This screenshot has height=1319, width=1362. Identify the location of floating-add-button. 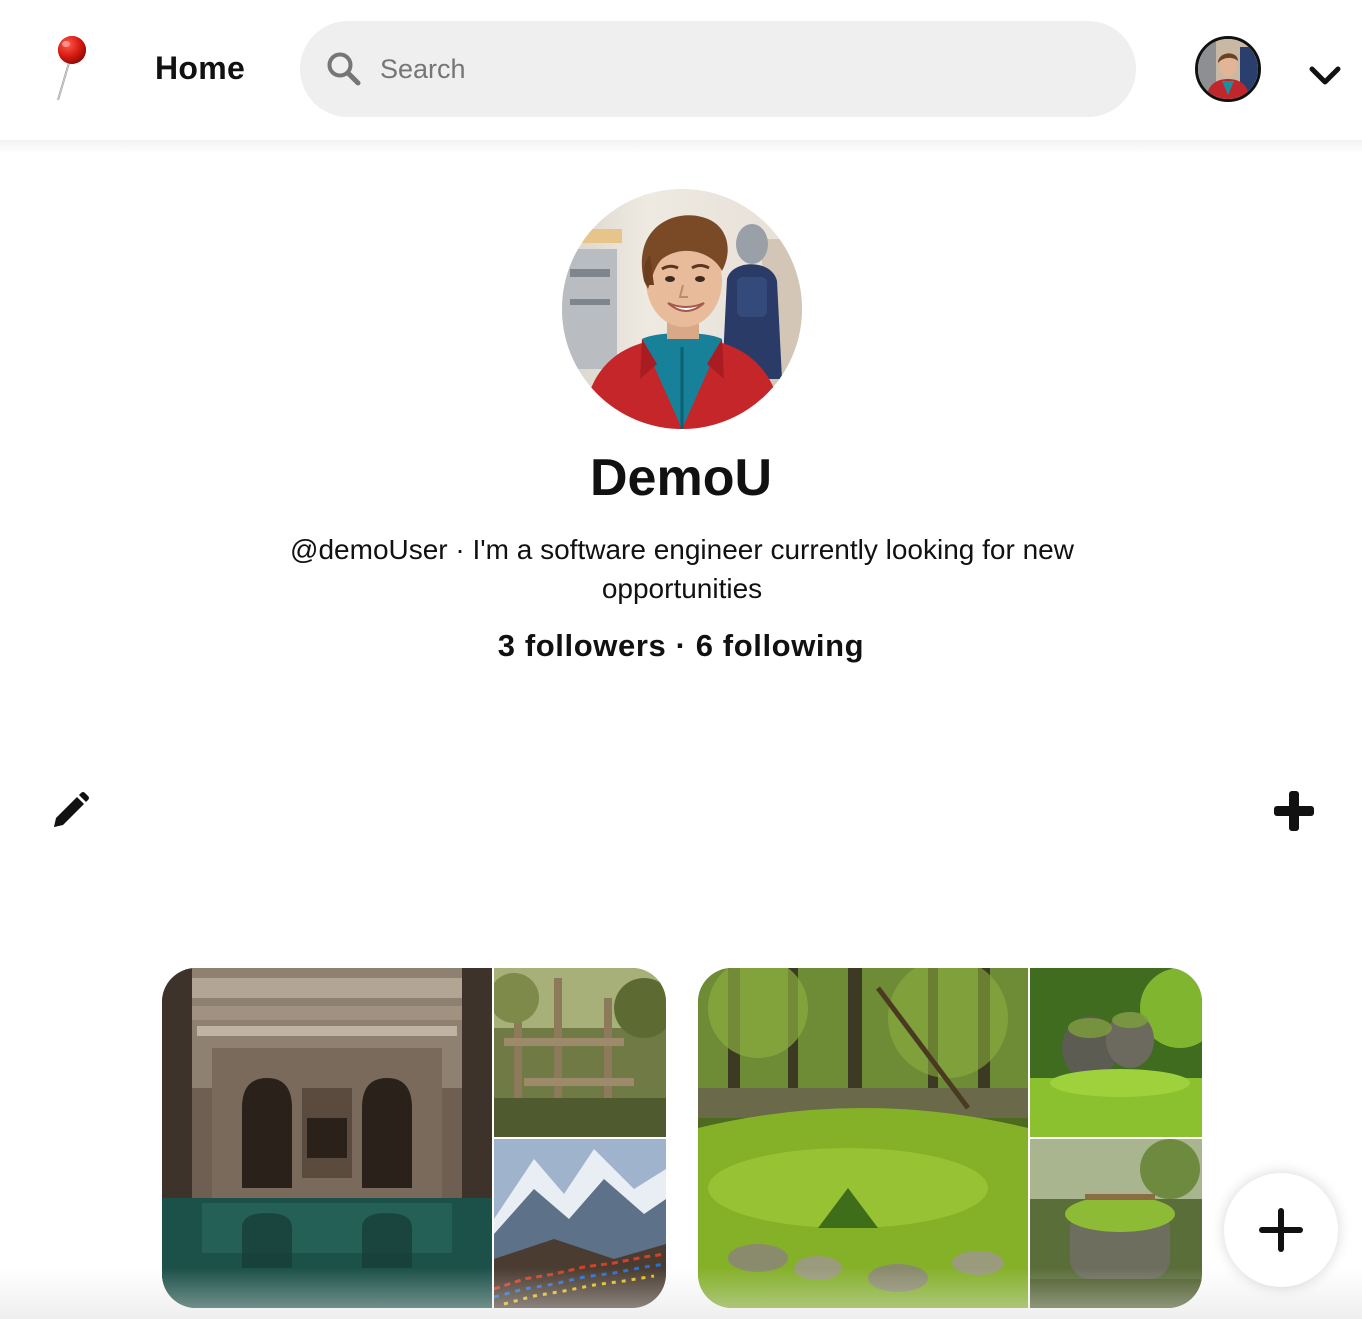
(1281, 1230).